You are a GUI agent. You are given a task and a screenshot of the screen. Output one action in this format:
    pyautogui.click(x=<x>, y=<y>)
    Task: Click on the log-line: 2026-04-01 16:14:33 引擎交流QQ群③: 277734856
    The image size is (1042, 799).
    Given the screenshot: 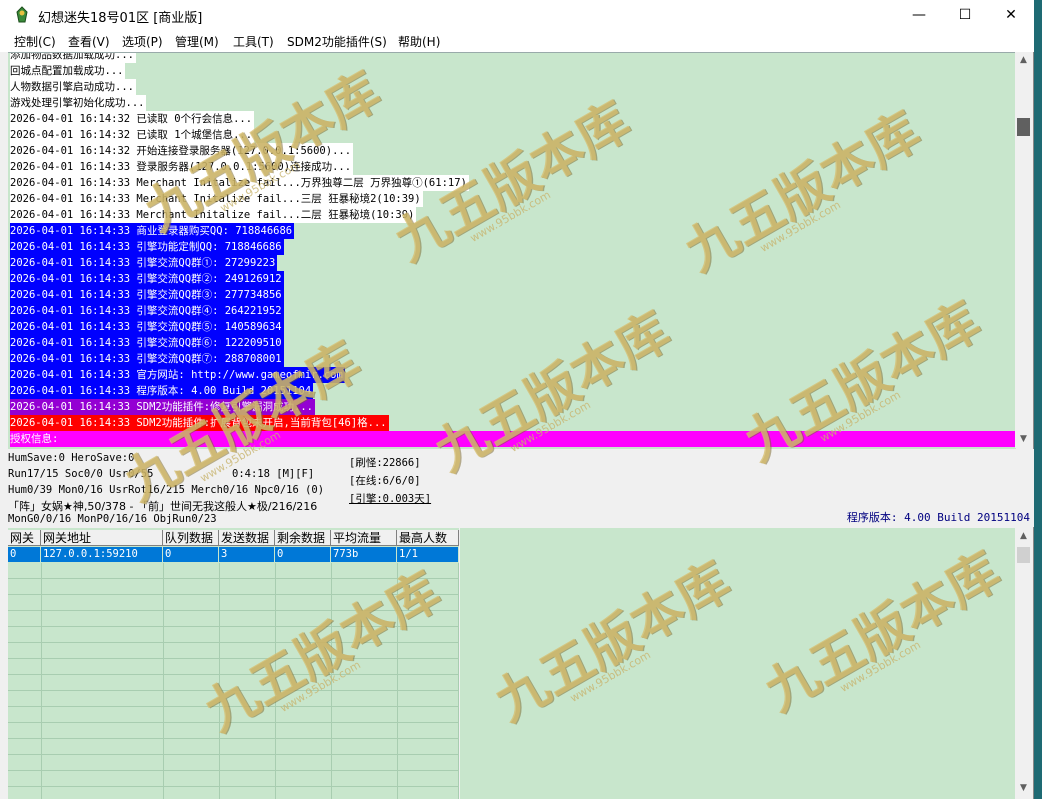 What is the action you would take?
    pyautogui.click(x=147, y=295)
    